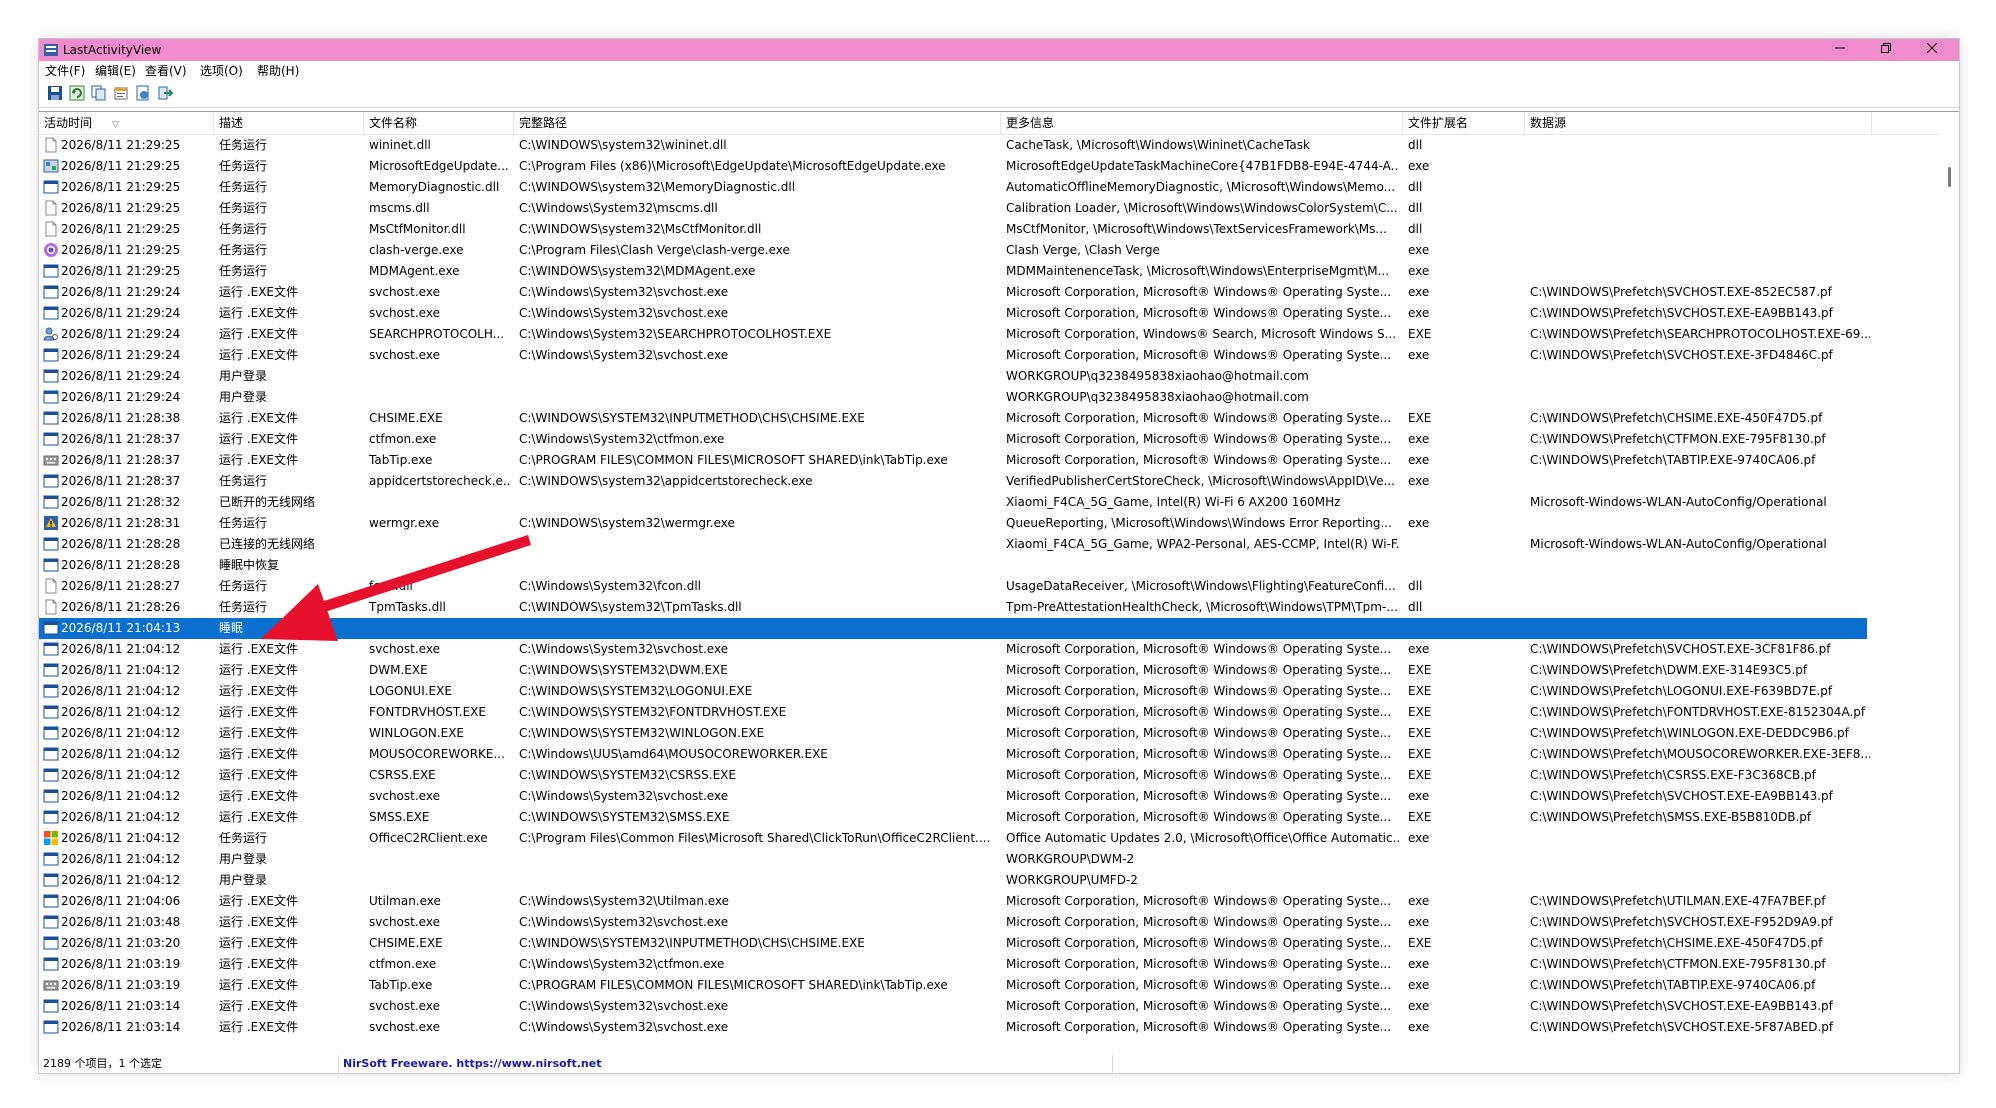 The width and height of the screenshot is (1996, 1108). I want to click on clash-verge-icon-part, so click(51, 250).